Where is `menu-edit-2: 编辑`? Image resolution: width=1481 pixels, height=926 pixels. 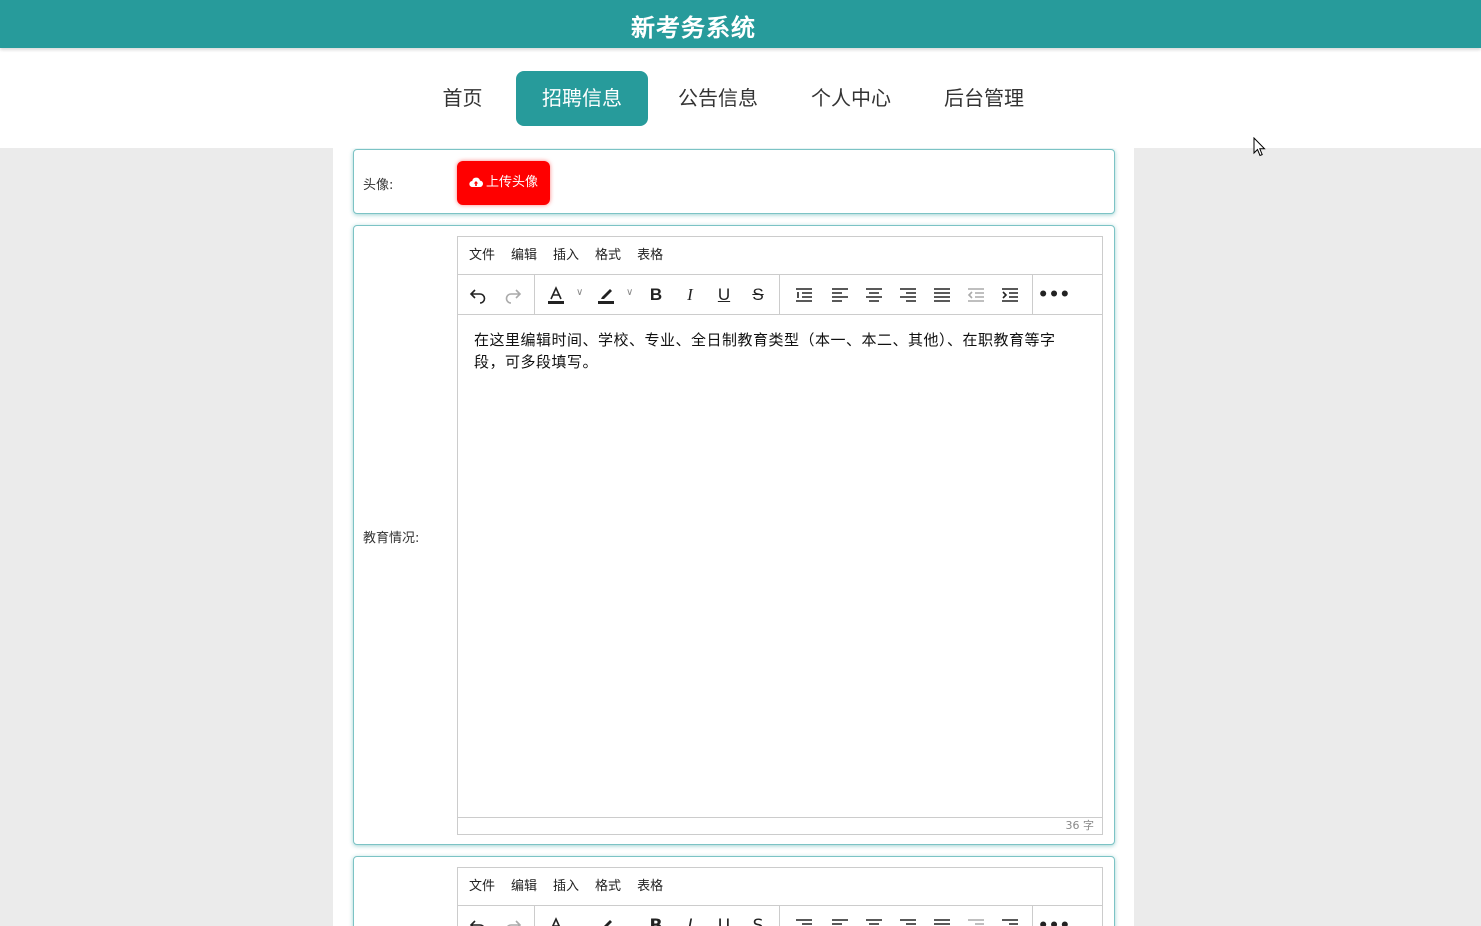 menu-edit-2: 编辑 is located at coordinates (524, 887).